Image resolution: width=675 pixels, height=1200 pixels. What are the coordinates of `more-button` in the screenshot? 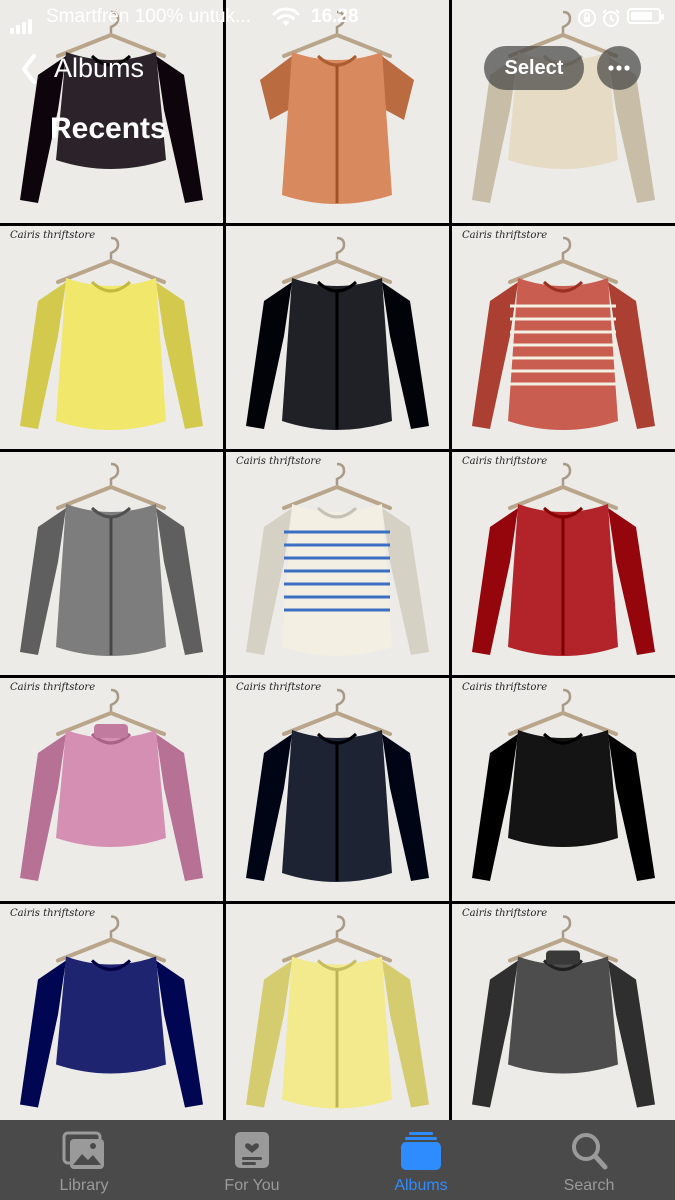 It's located at (619, 68).